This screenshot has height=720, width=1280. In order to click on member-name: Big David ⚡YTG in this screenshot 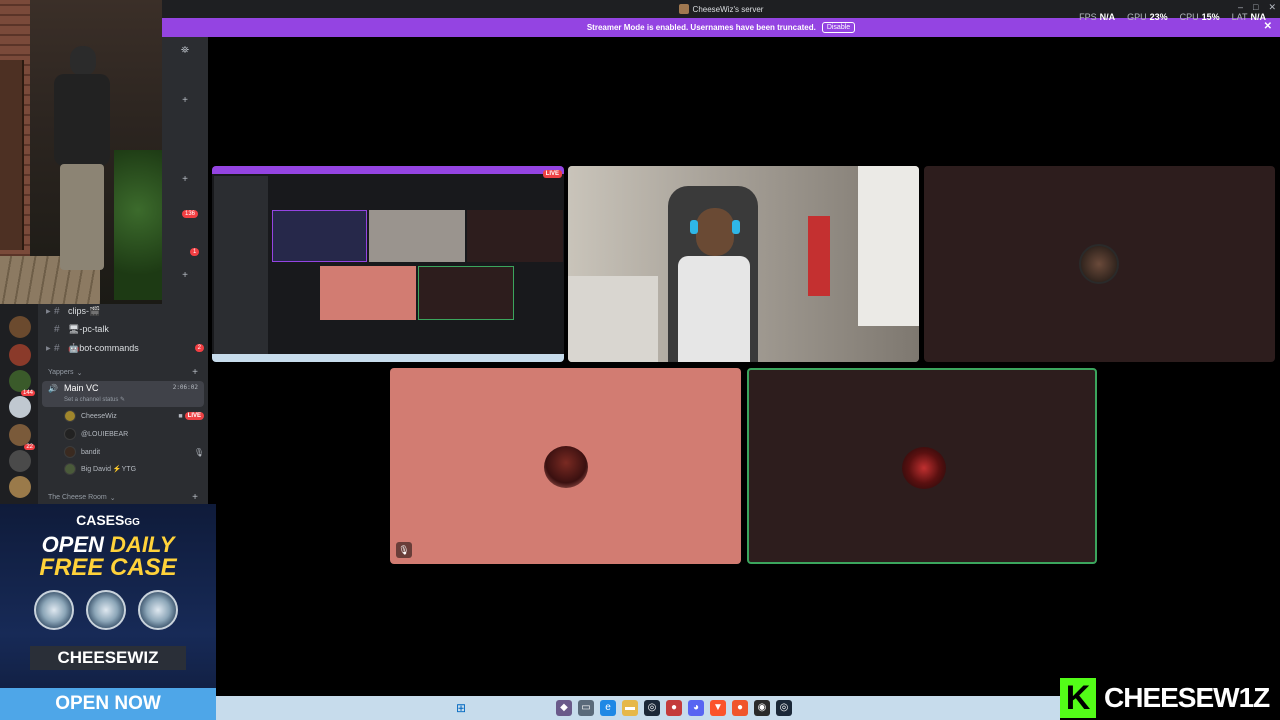, I will do `click(109, 469)`.